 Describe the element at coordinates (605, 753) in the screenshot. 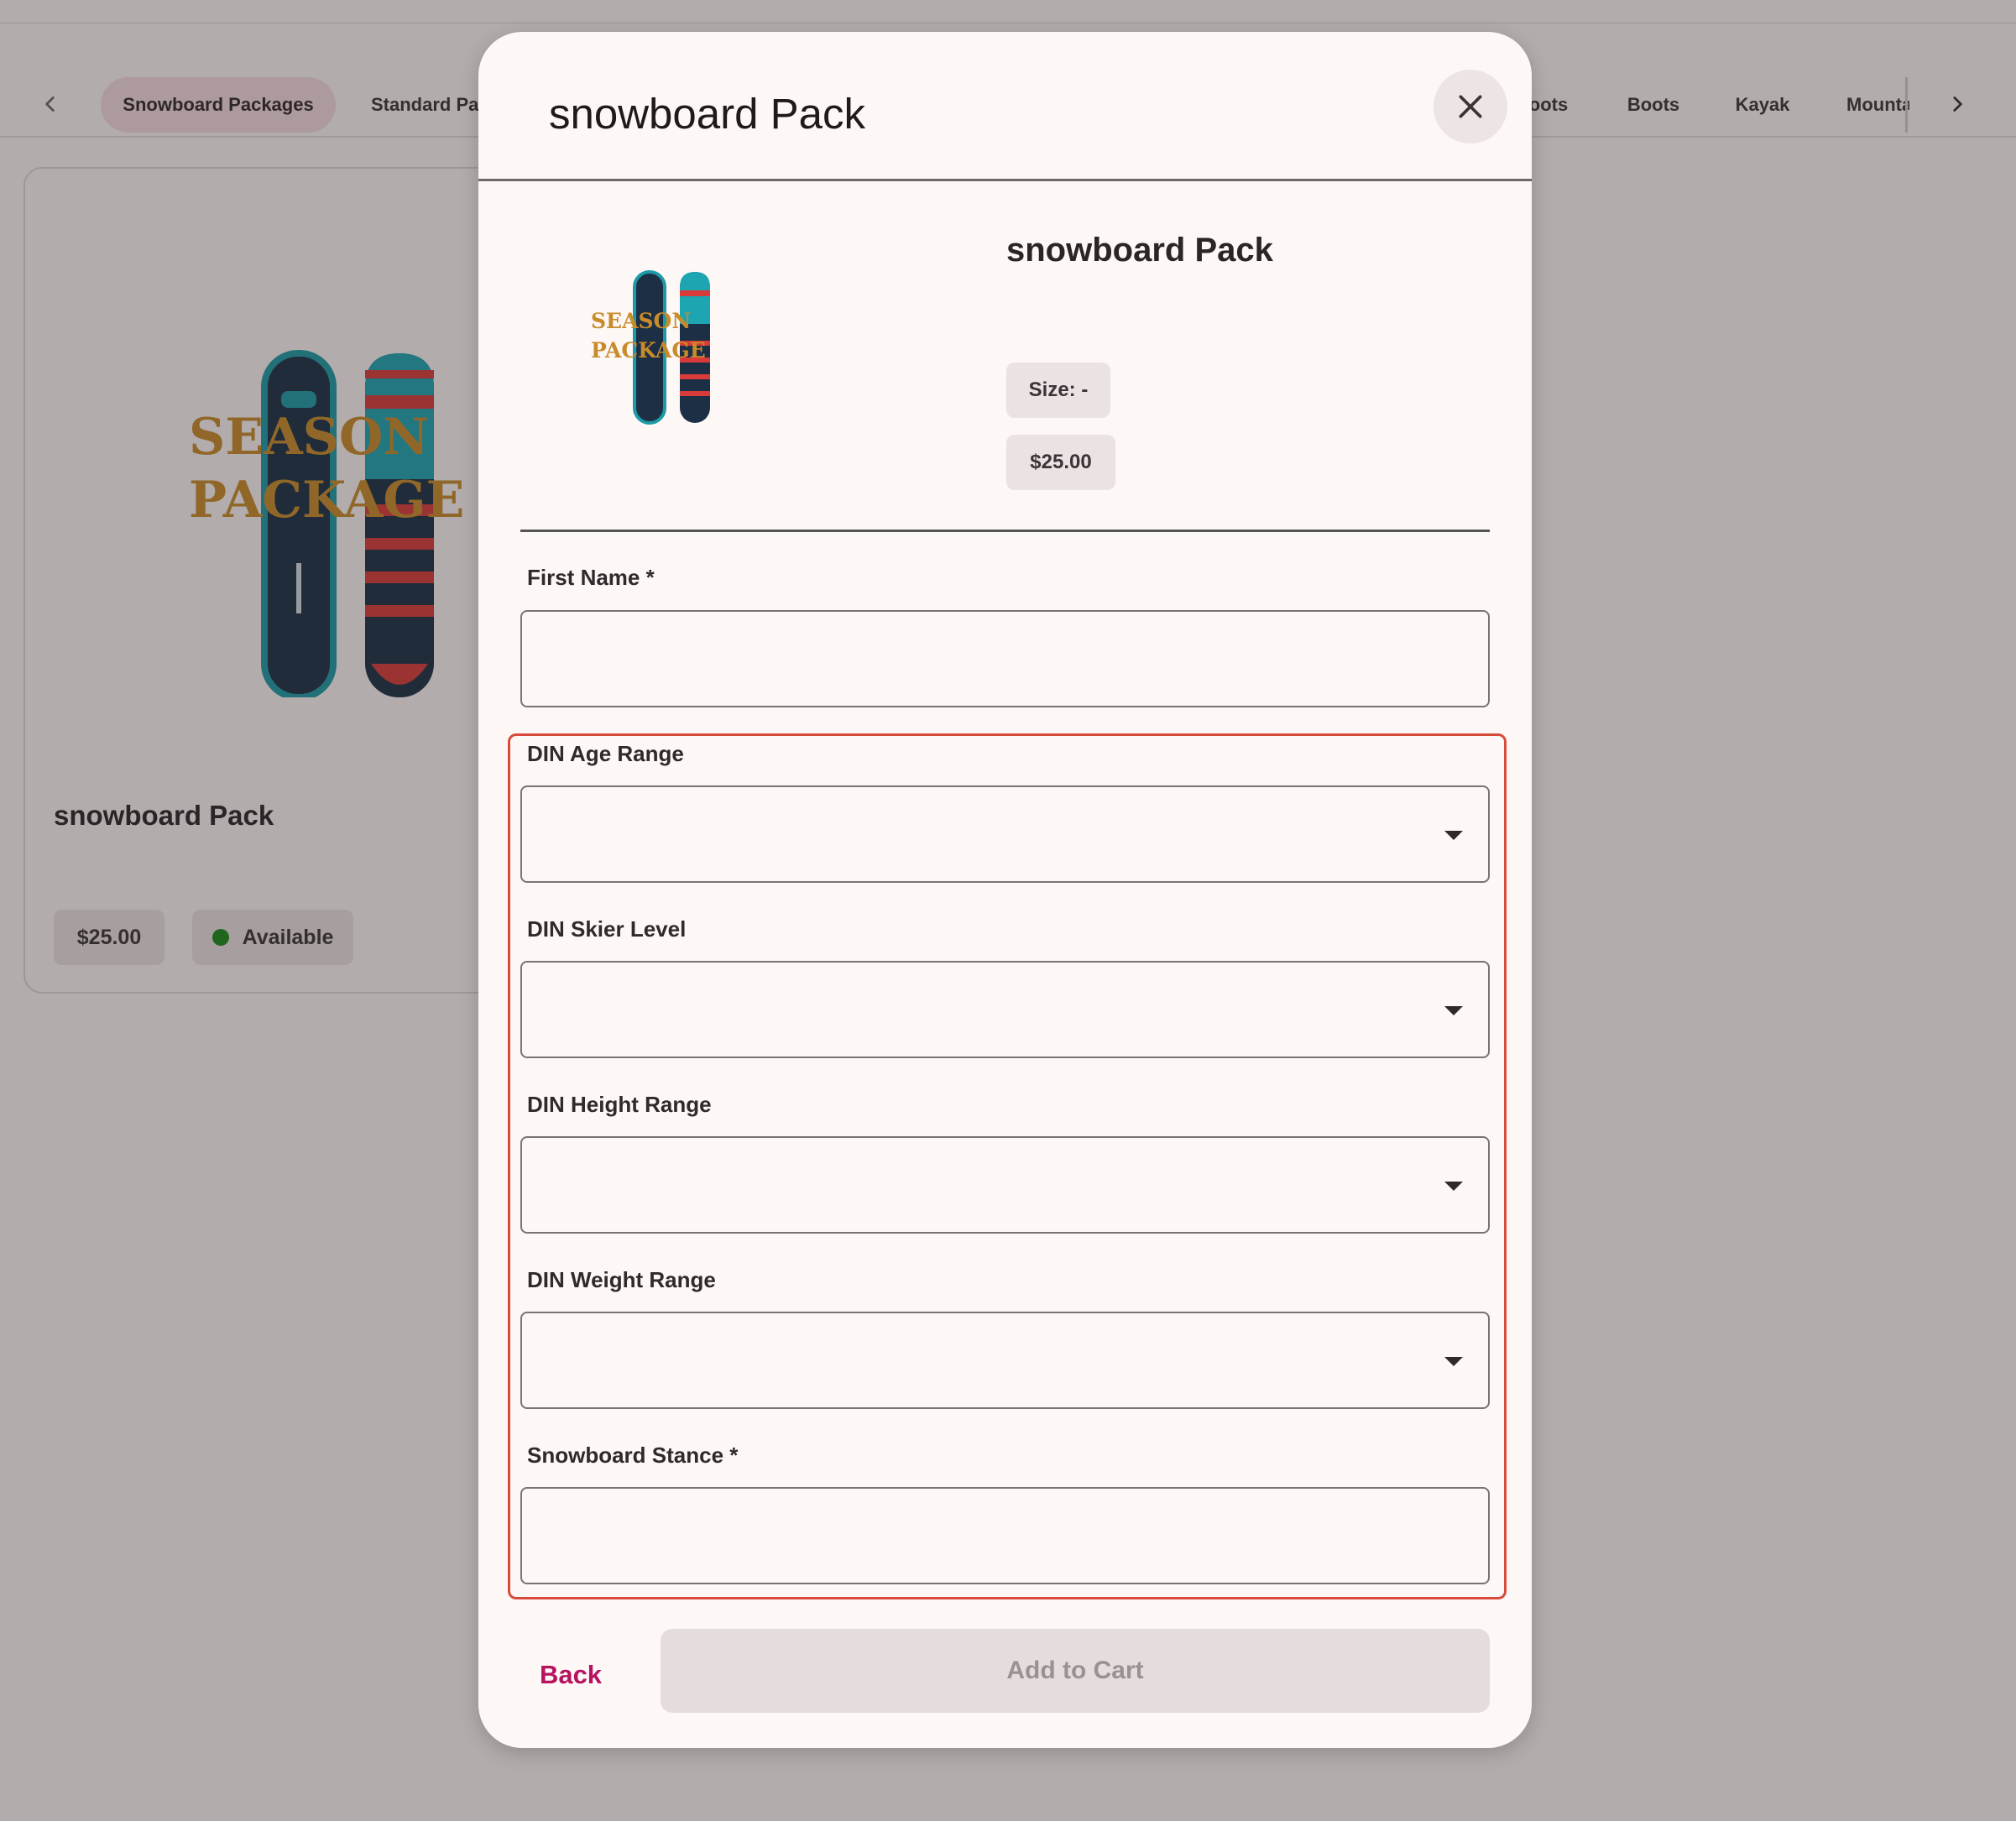

I see `din-age-range-label: DIN Age Range` at that location.